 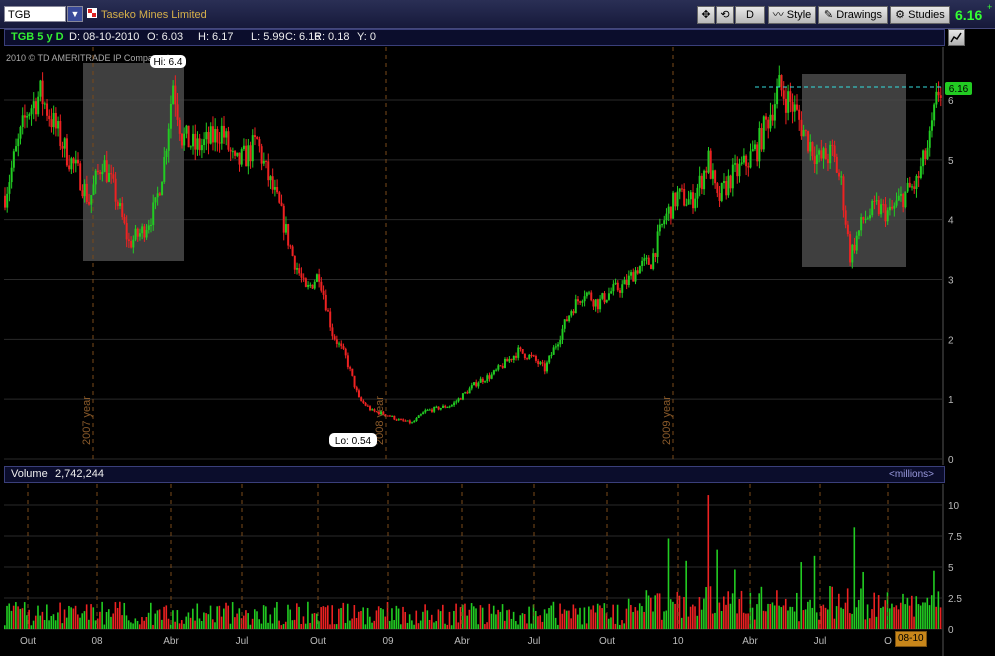 What do you see at coordinates (853, 15) in the screenshot?
I see `drawings-button: ✎ Drawings` at bounding box center [853, 15].